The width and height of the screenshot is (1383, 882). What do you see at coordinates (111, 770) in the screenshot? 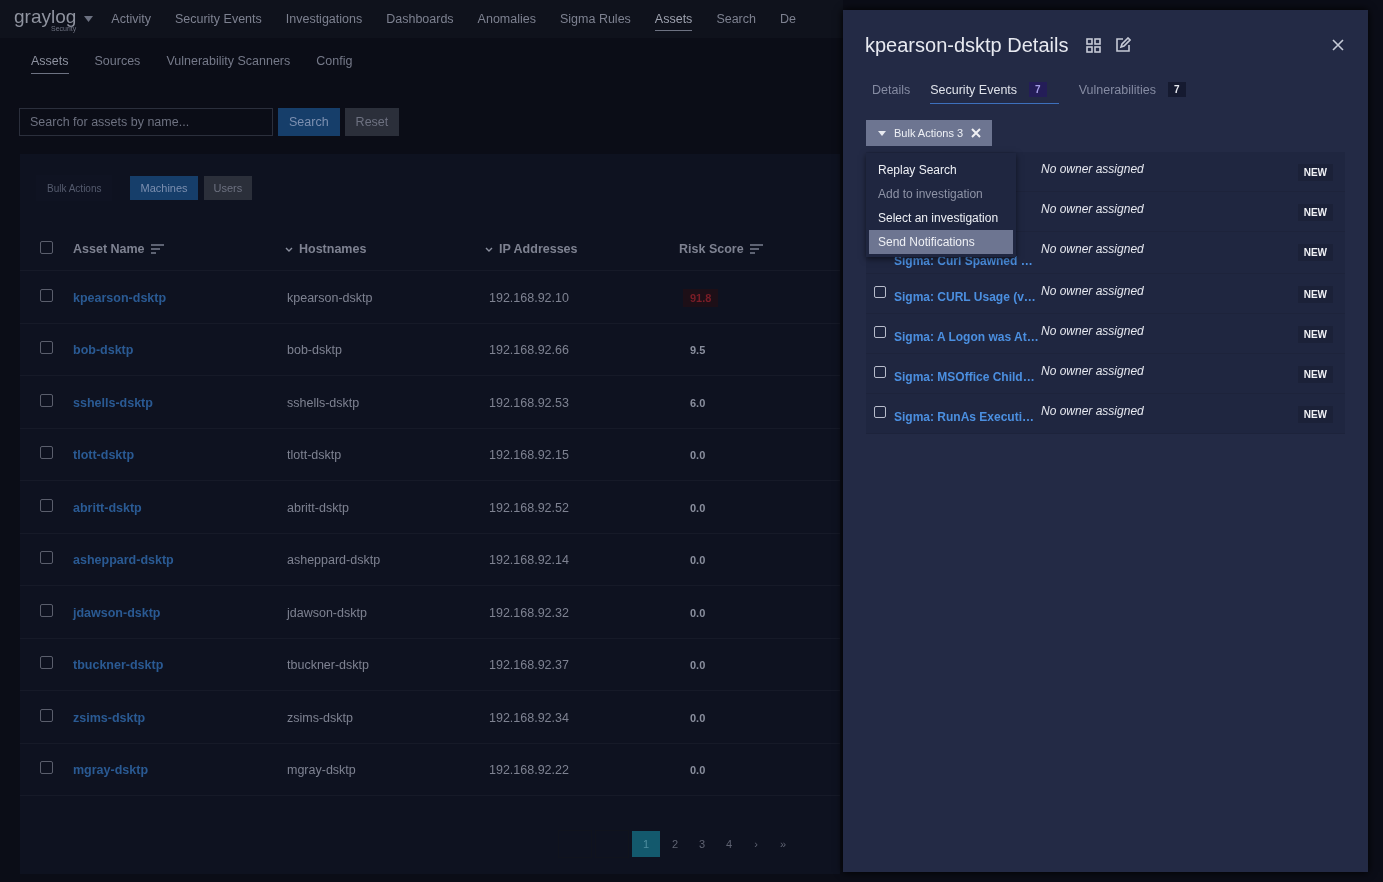
I see `asset-link: mgray-dsktp` at bounding box center [111, 770].